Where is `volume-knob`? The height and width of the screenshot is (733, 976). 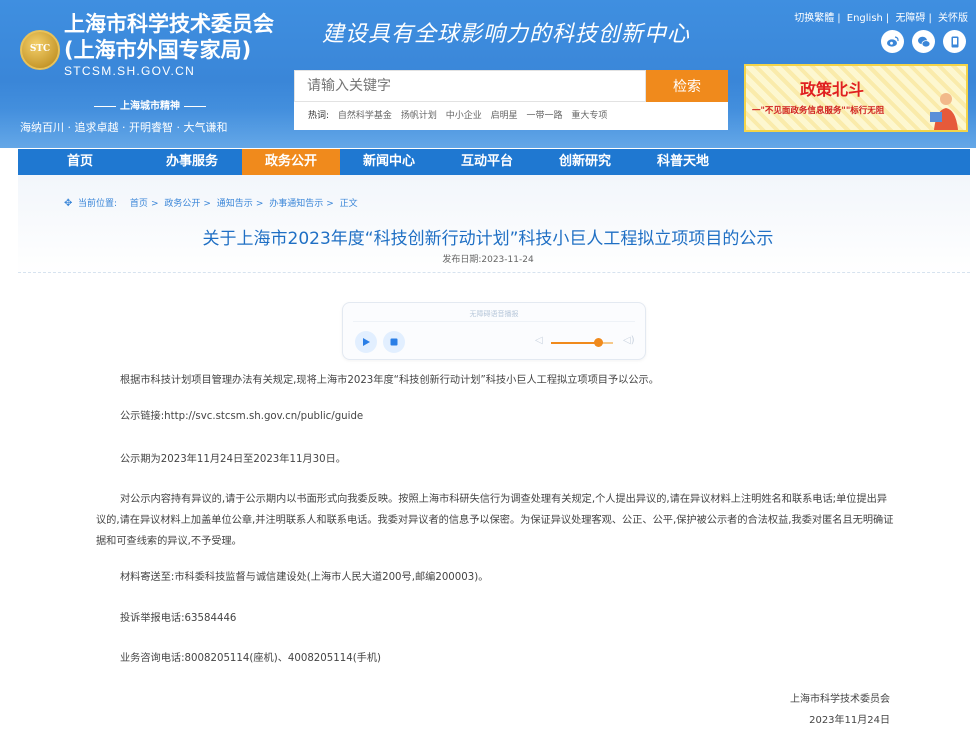 volume-knob is located at coordinates (598, 342).